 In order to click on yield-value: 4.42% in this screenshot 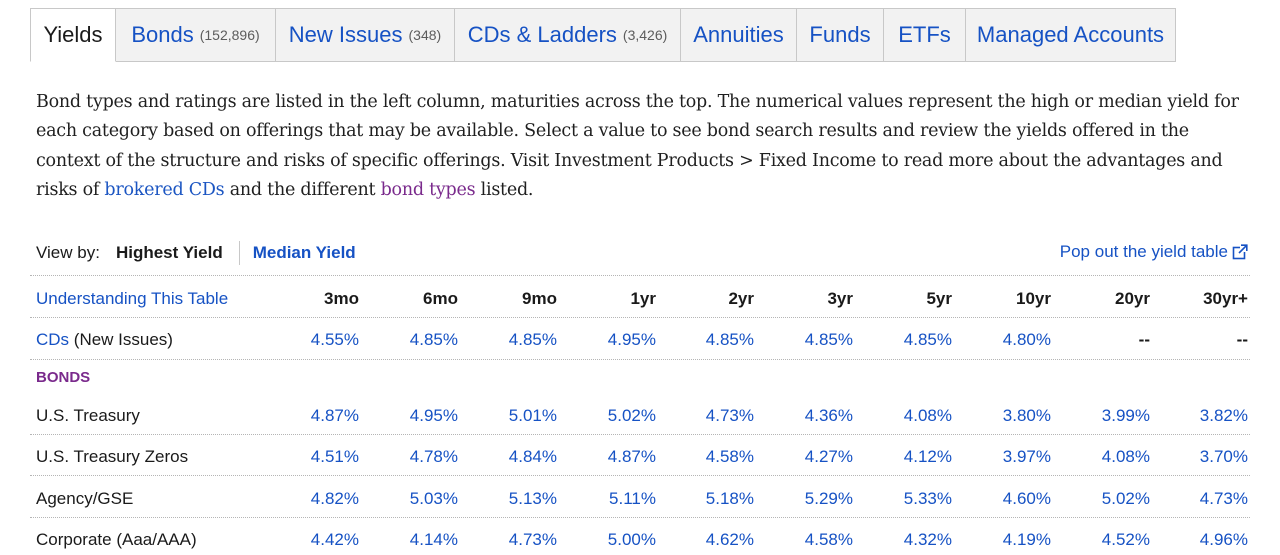, I will do `click(314, 540)`.